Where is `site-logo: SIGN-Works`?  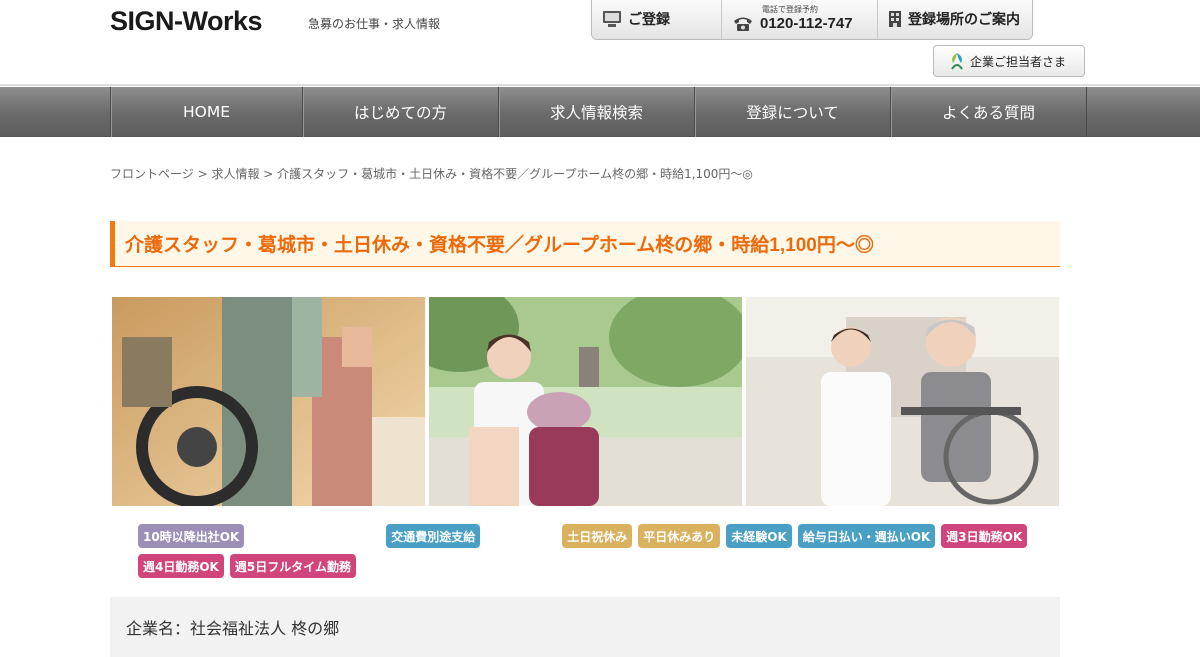 site-logo: SIGN-Works is located at coordinates (186, 21).